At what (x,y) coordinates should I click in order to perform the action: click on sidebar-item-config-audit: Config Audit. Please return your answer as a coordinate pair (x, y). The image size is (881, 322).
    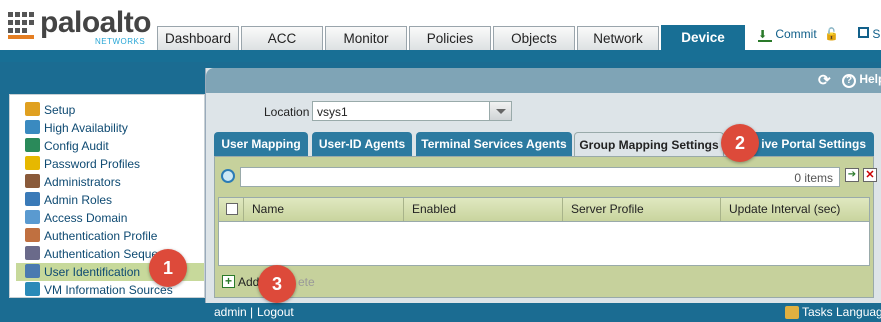
    Looking at the image, I should click on (110, 146).